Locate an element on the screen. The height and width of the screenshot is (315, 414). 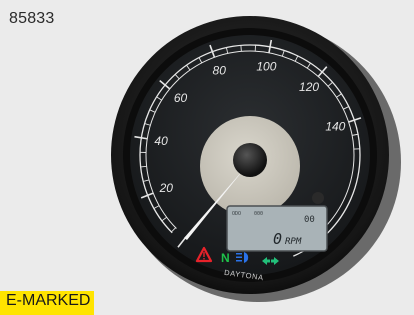
lcd-value: 0 is located at coordinates (277, 239).